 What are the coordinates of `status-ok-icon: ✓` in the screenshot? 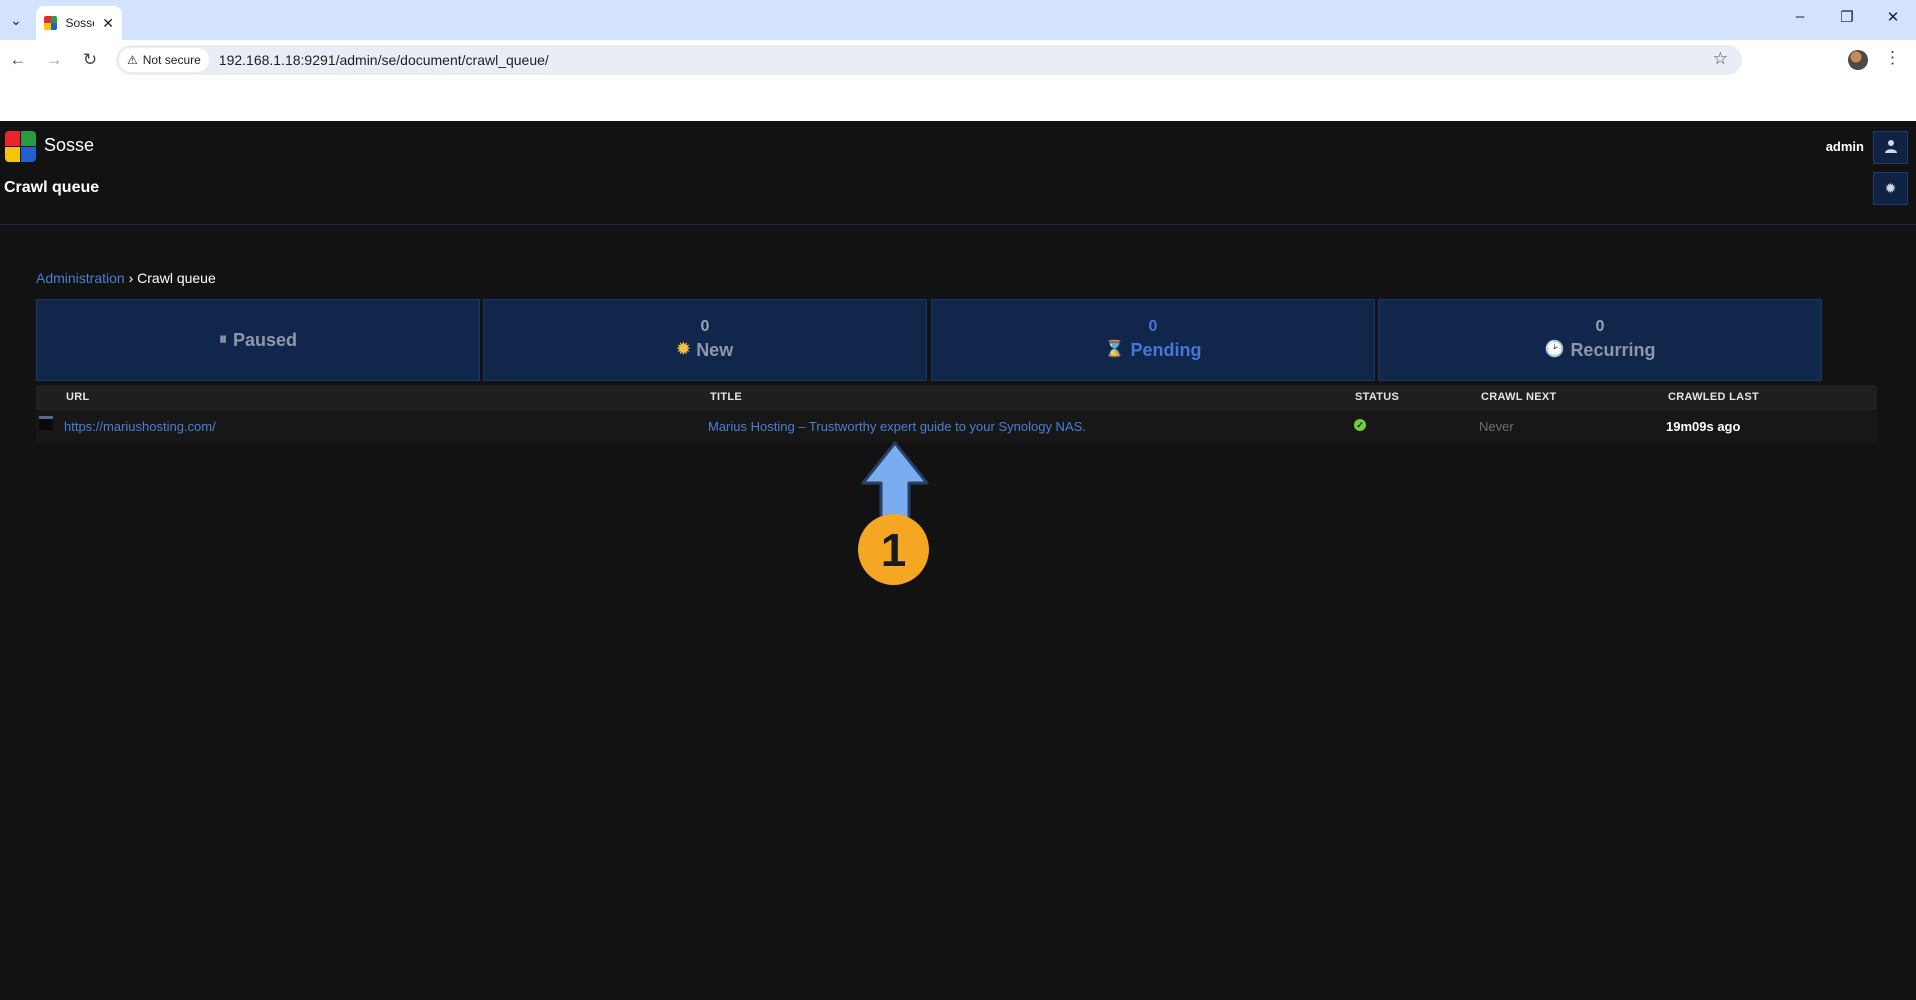 It's located at (1360, 425).